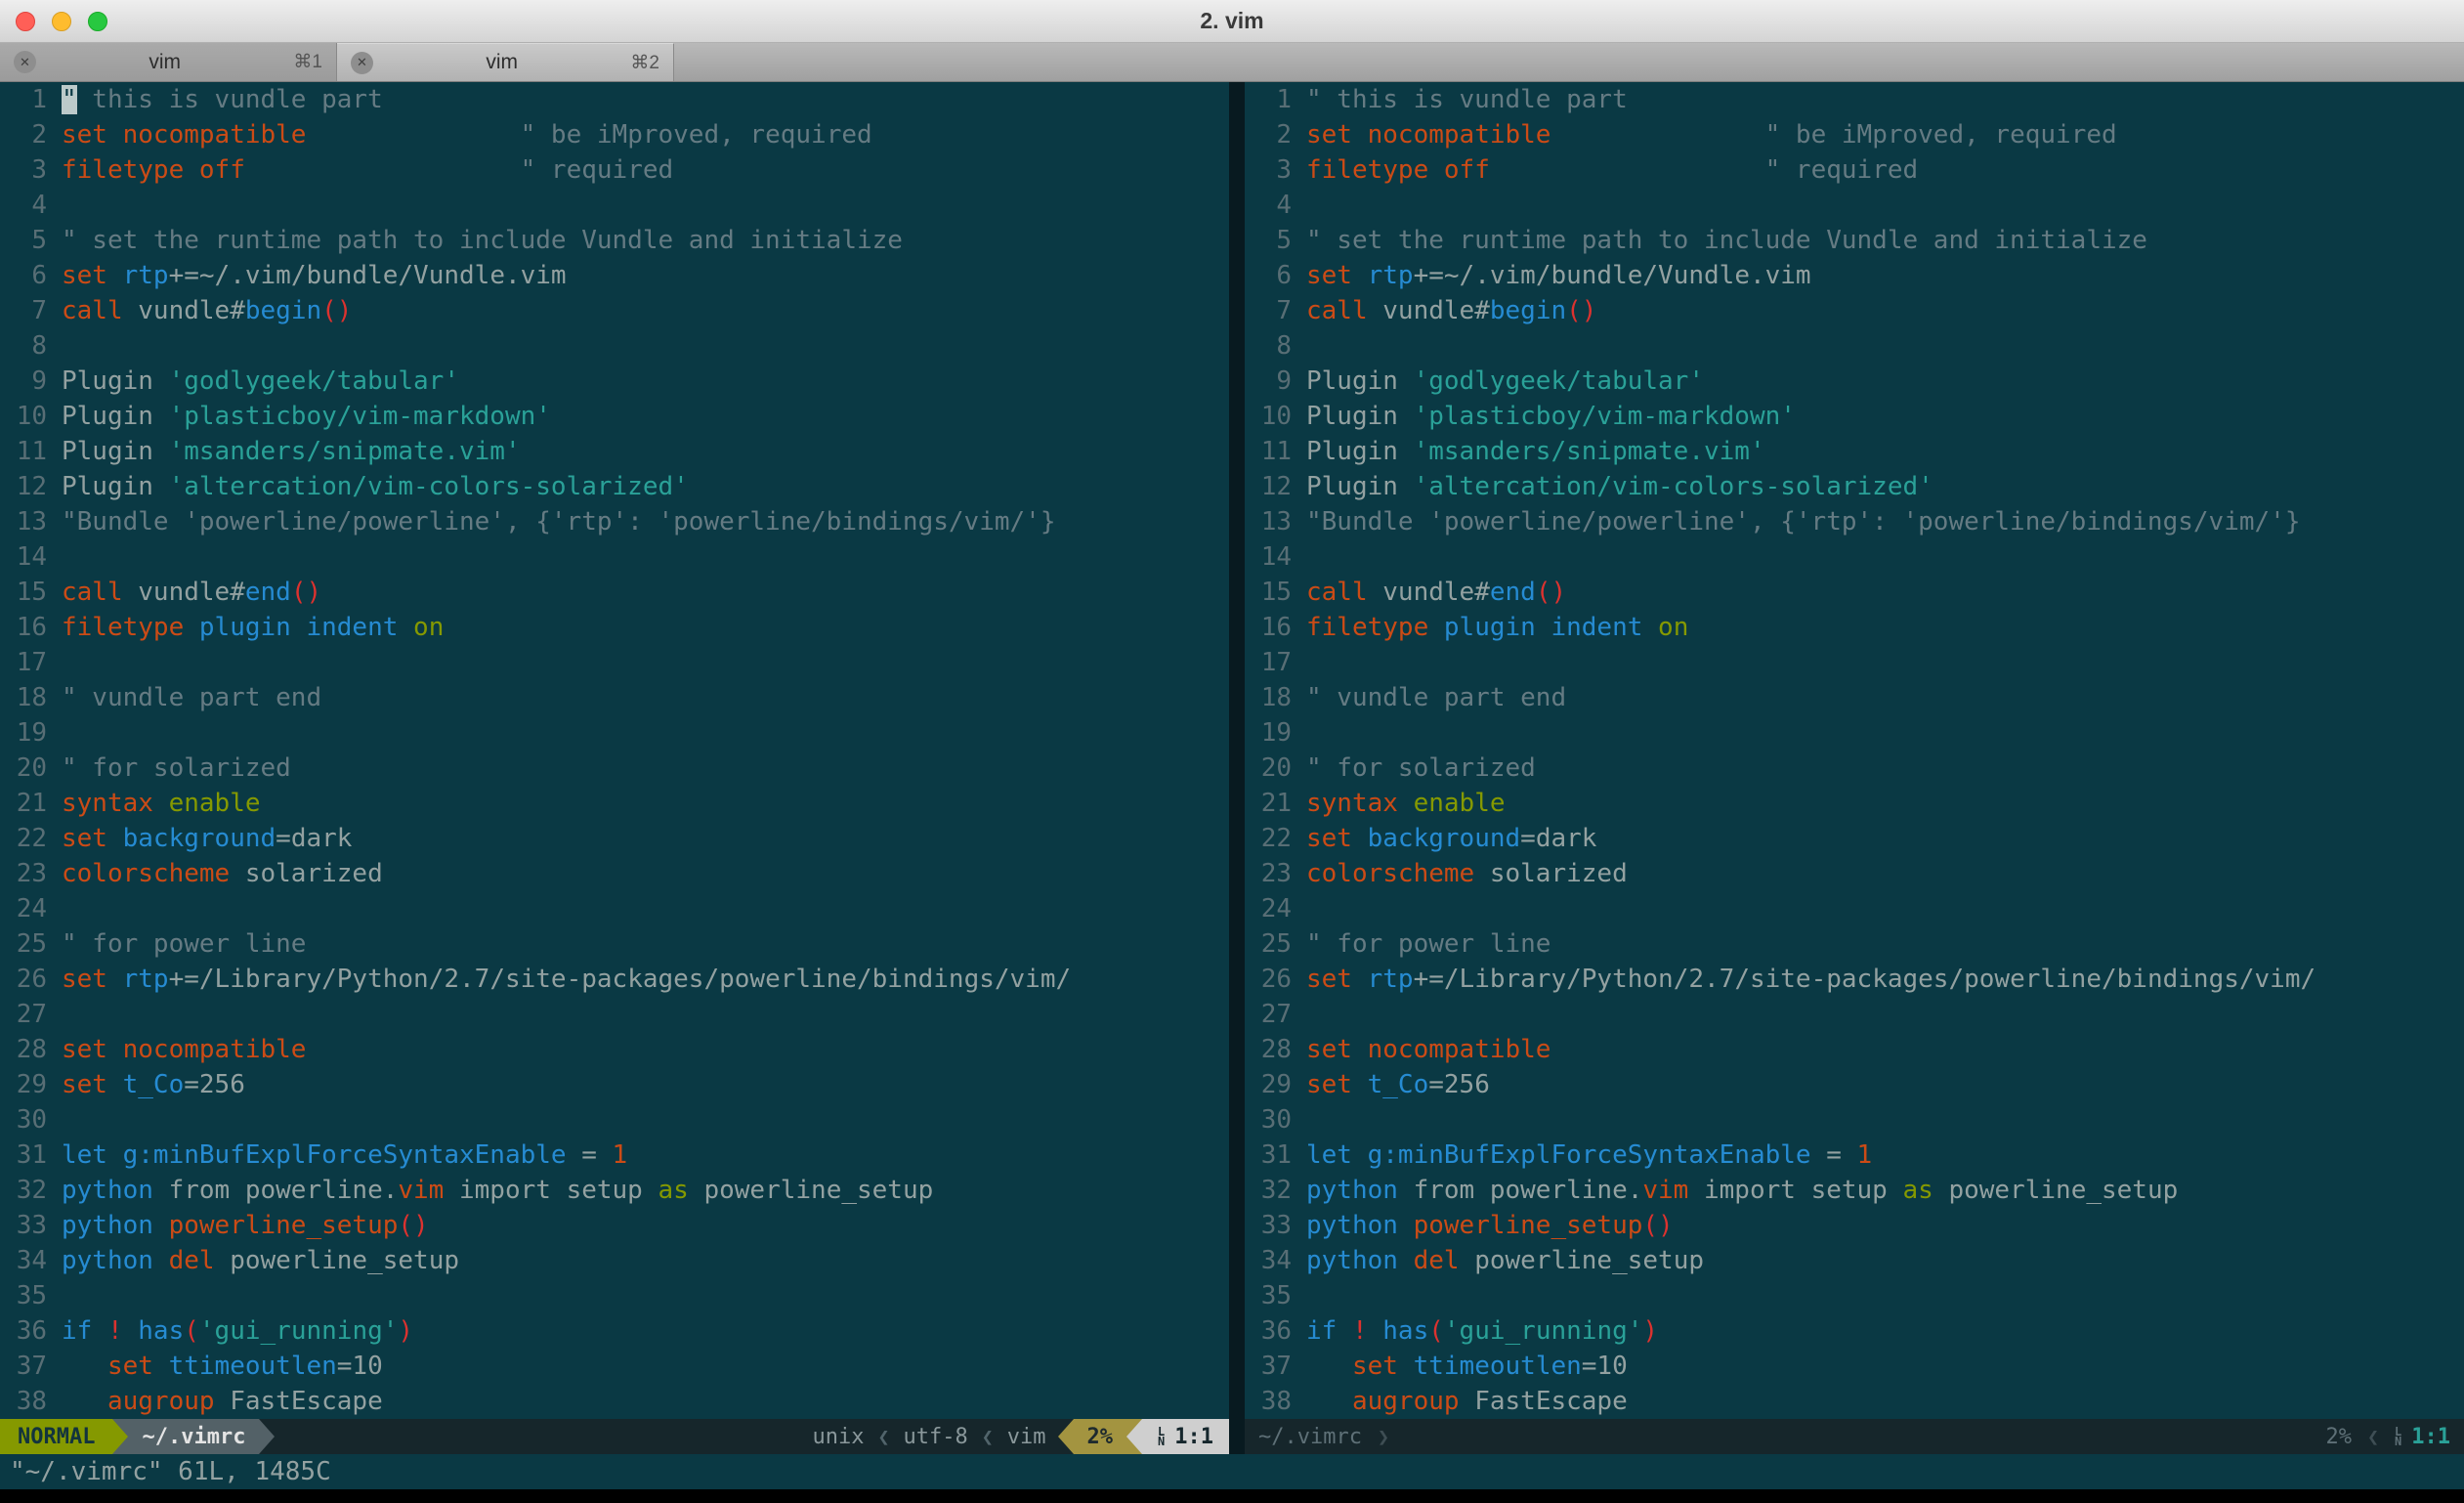  Describe the element at coordinates (1237, 750) in the screenshot. I see `split-divider` at that location.